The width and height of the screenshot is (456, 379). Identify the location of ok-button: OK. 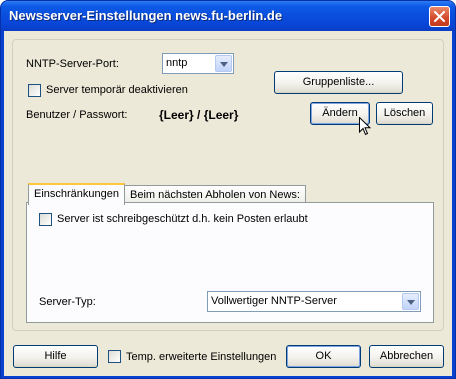
(323, 356).